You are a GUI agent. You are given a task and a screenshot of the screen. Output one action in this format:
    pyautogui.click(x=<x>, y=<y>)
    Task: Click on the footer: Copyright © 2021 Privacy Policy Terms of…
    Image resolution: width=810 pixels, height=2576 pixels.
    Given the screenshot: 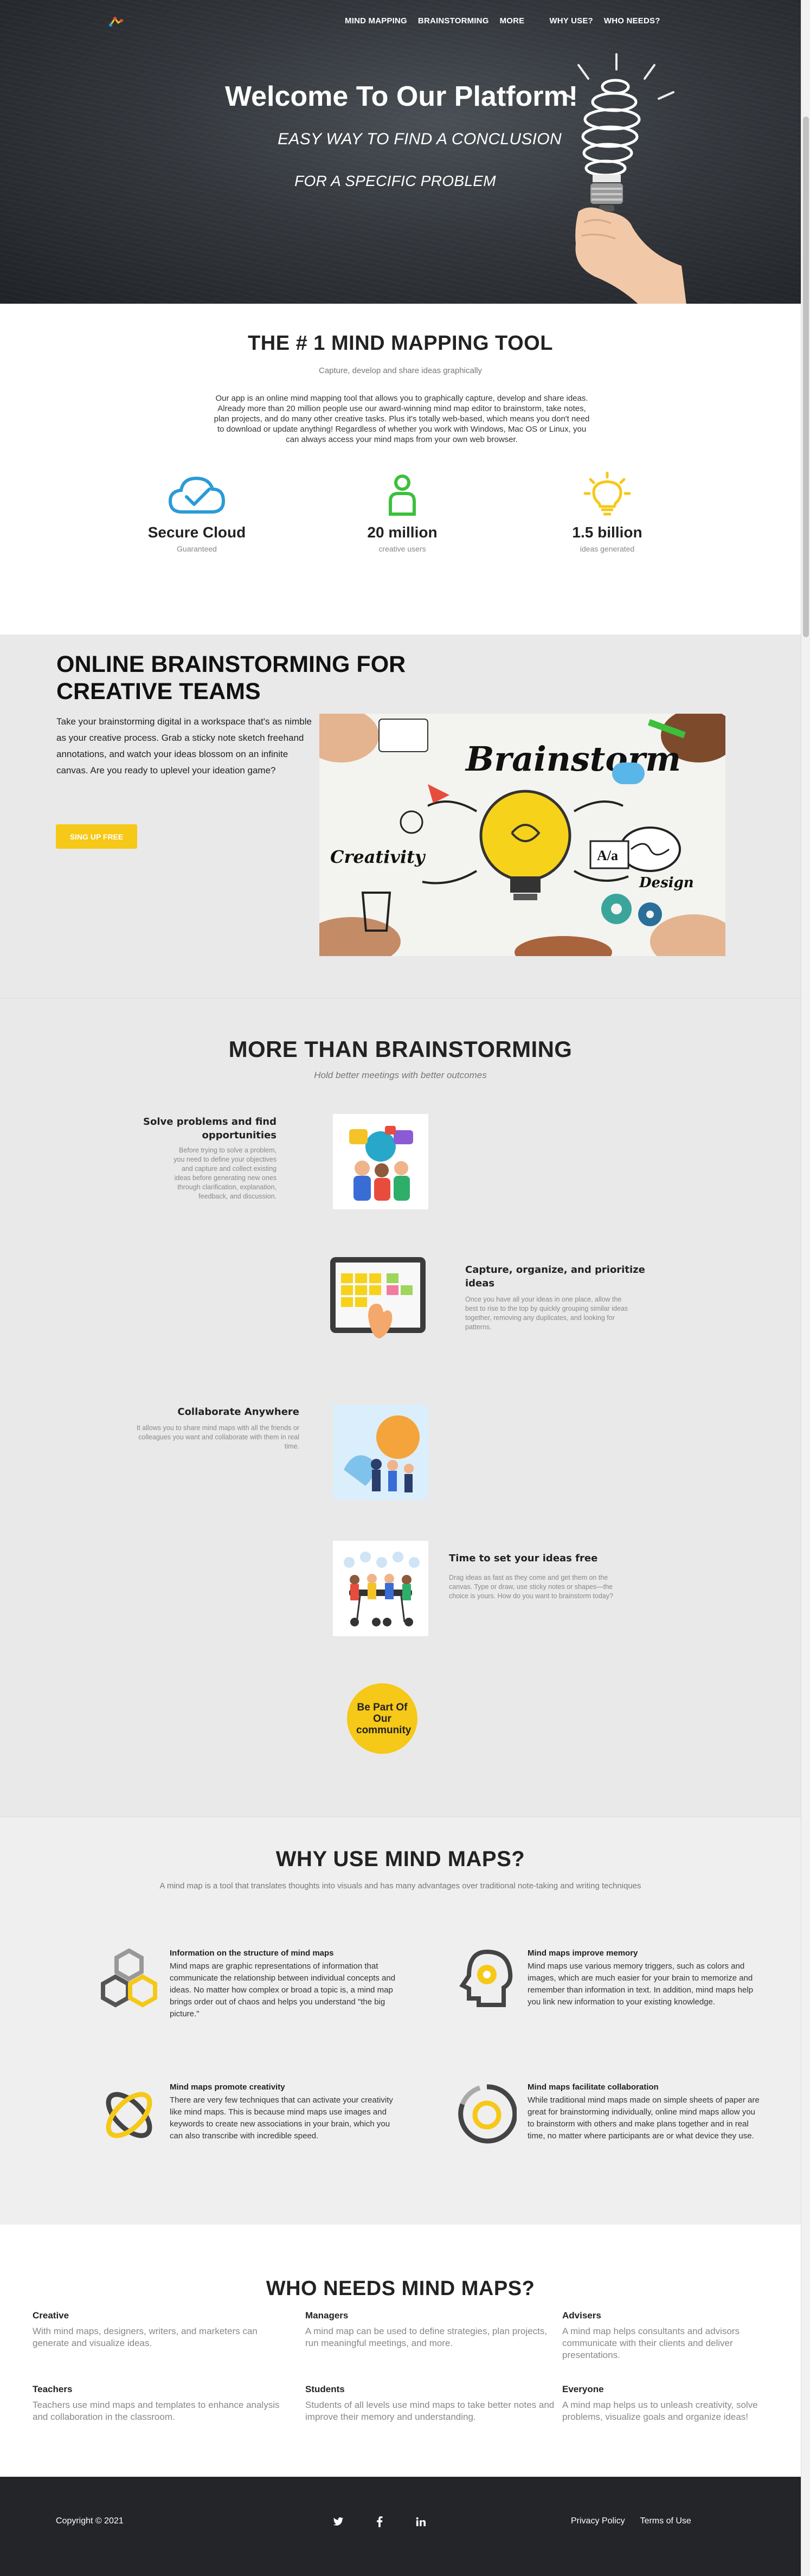 What is the action you would take?
    pyautogui.click(x=400, y=2526)
    